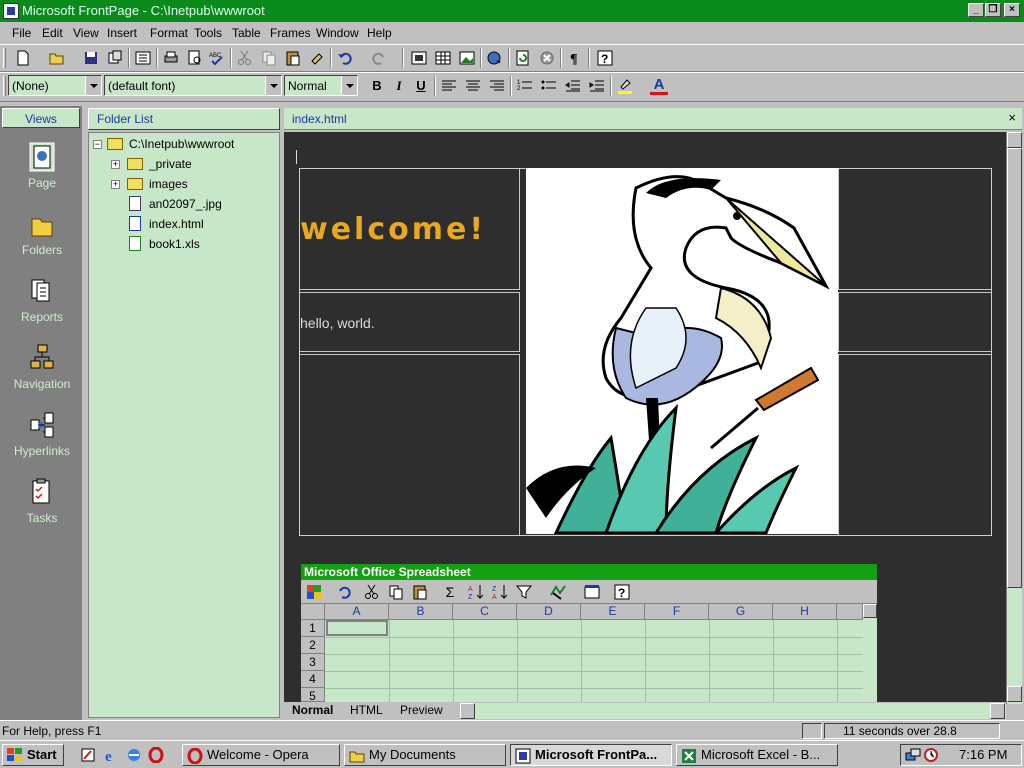  I want to click on autosum-button: Σ, so click(450, 592).